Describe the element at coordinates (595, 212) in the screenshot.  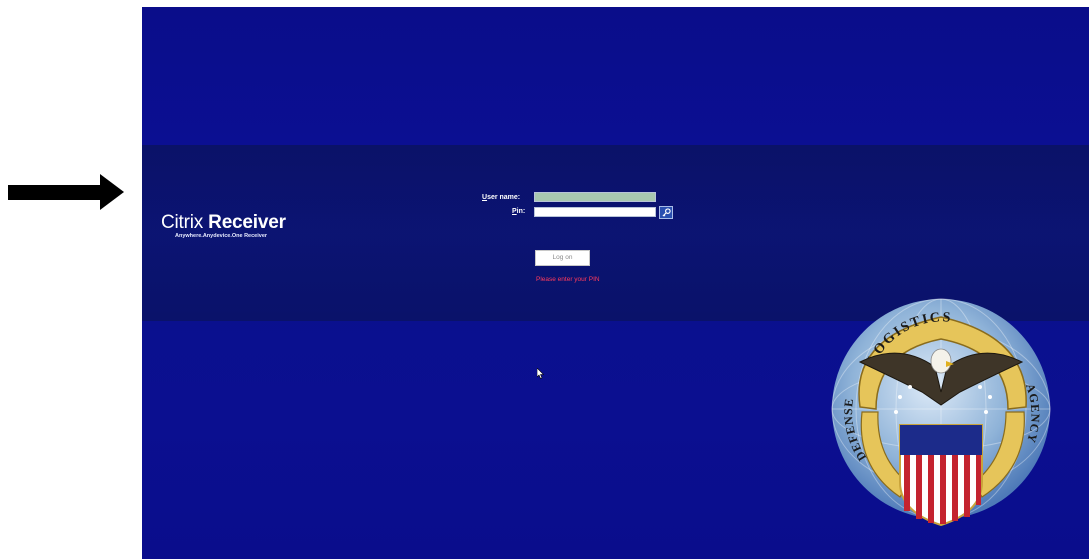
I see `pin-field` at that location.